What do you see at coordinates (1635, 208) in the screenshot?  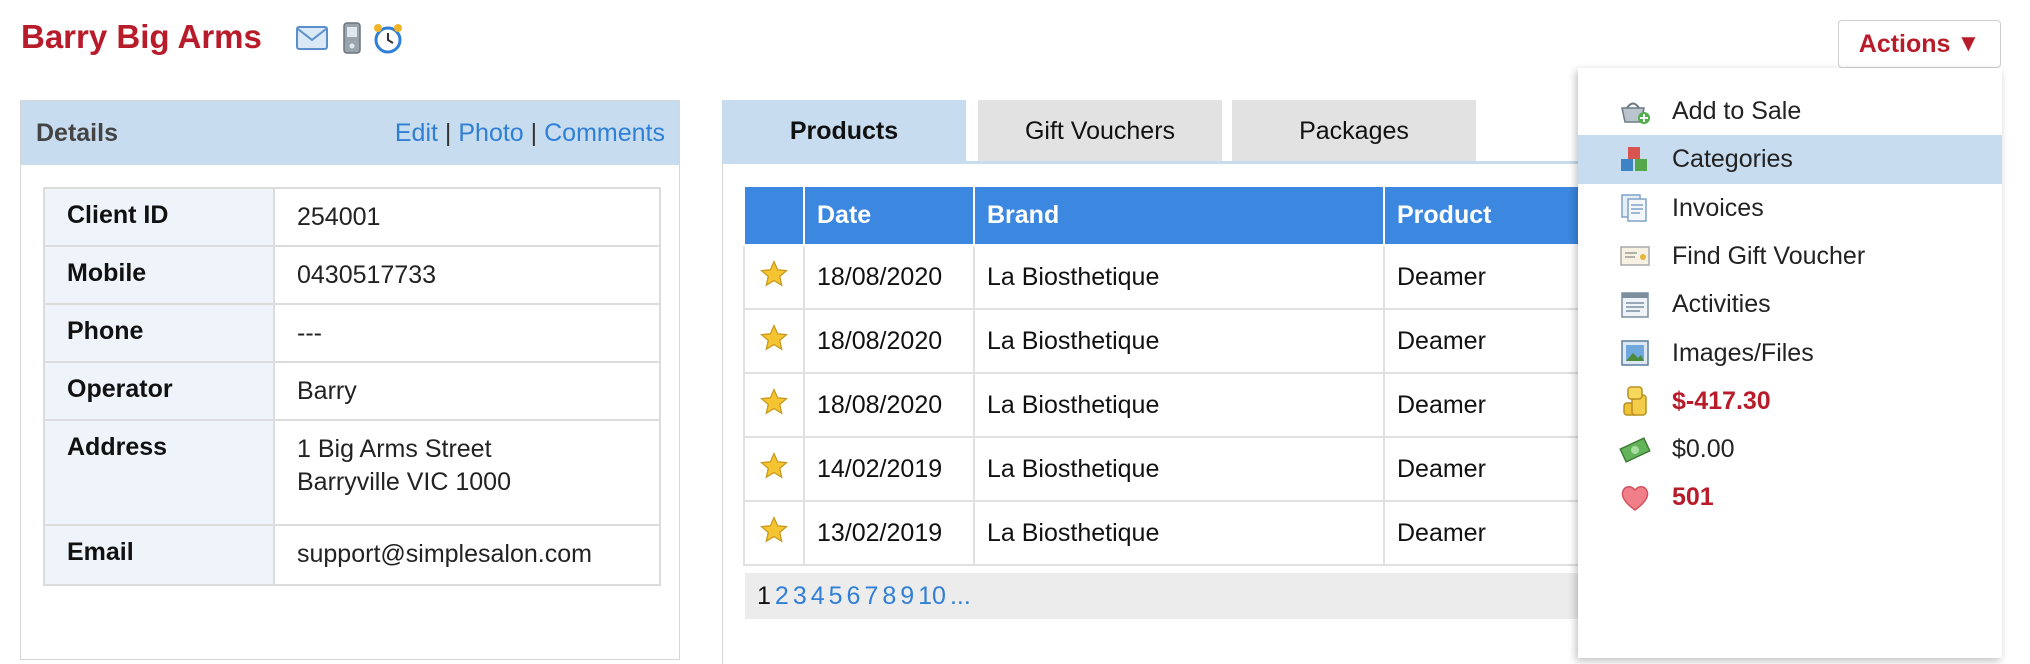 I see `documents-icon` at bounding box center [1635, 208].